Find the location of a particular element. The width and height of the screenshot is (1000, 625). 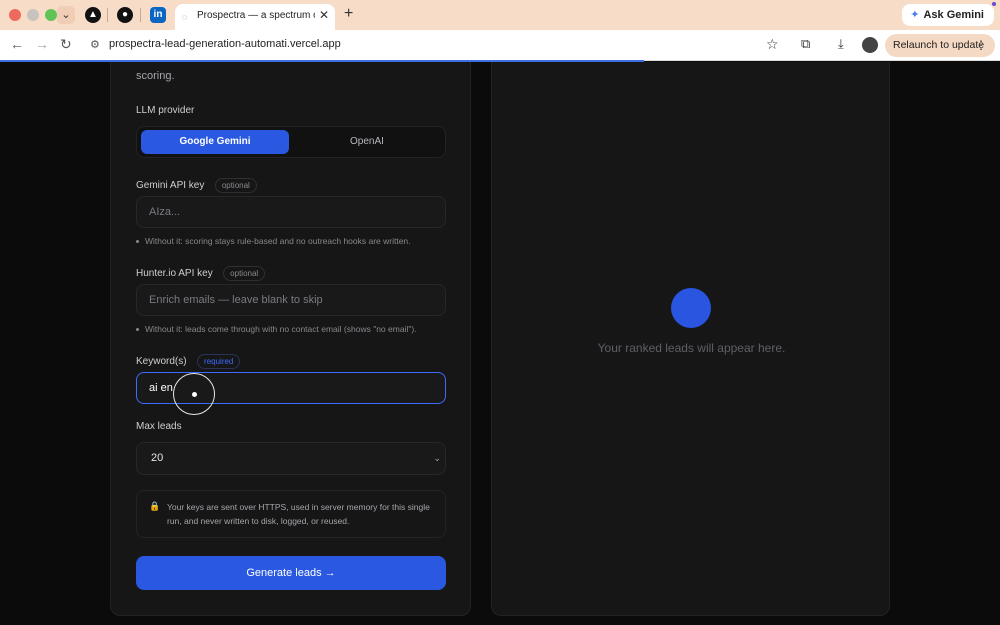

required-badge: required is located at coordinates (219, 361).